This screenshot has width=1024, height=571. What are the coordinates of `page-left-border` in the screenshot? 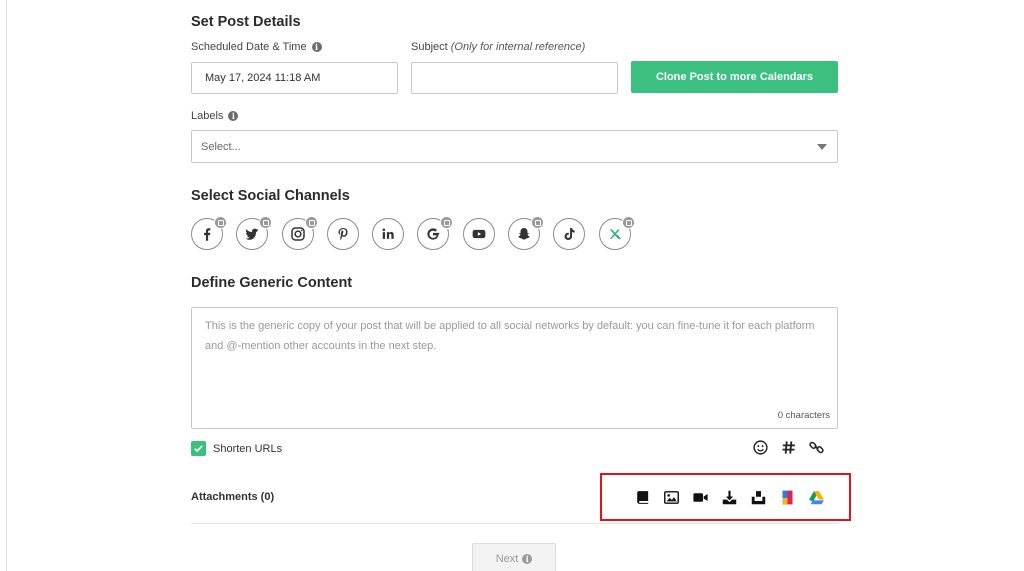 It's located at (6, 285).